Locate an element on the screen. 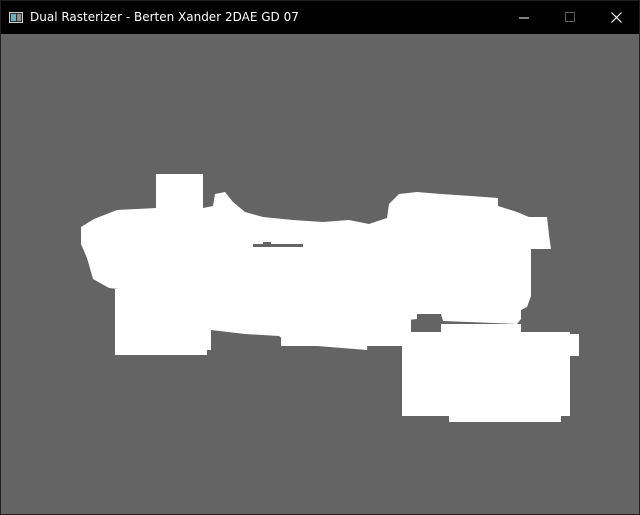 The height and width of the screenshot is (515, 640). model-part-left-step is located at coordinates (205, 340).